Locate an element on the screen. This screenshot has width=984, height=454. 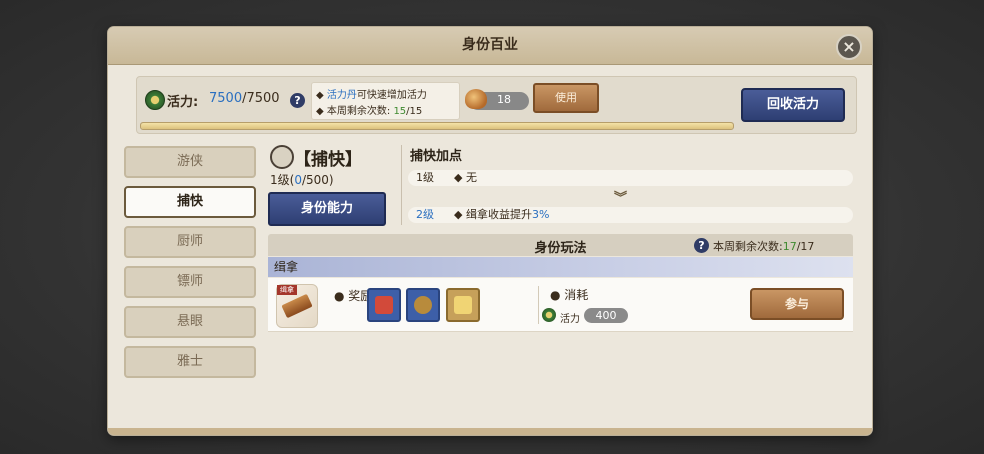
sidebar-item-escort: 镖师 is located at coordinates (190, 282).